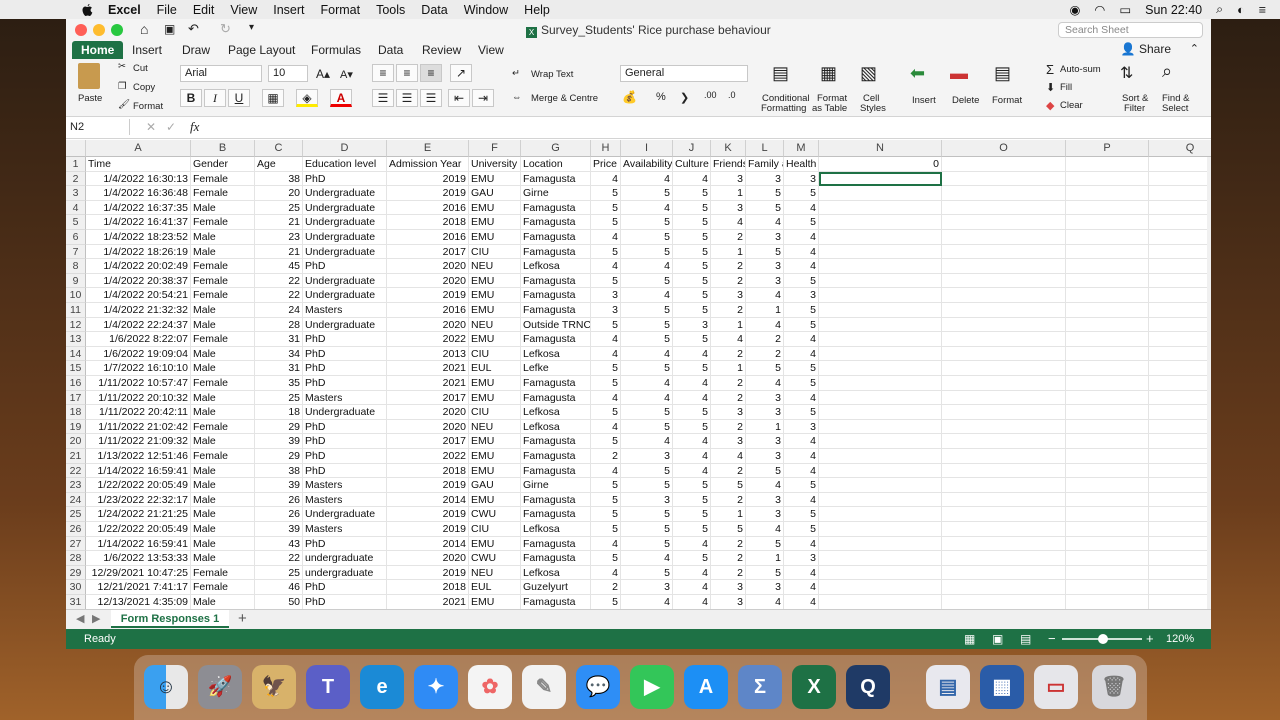 The image size is (1280, 720). Describe the element at coordinates (223, 412) in the screenshot. I see `cell-b18: Male` at that location.